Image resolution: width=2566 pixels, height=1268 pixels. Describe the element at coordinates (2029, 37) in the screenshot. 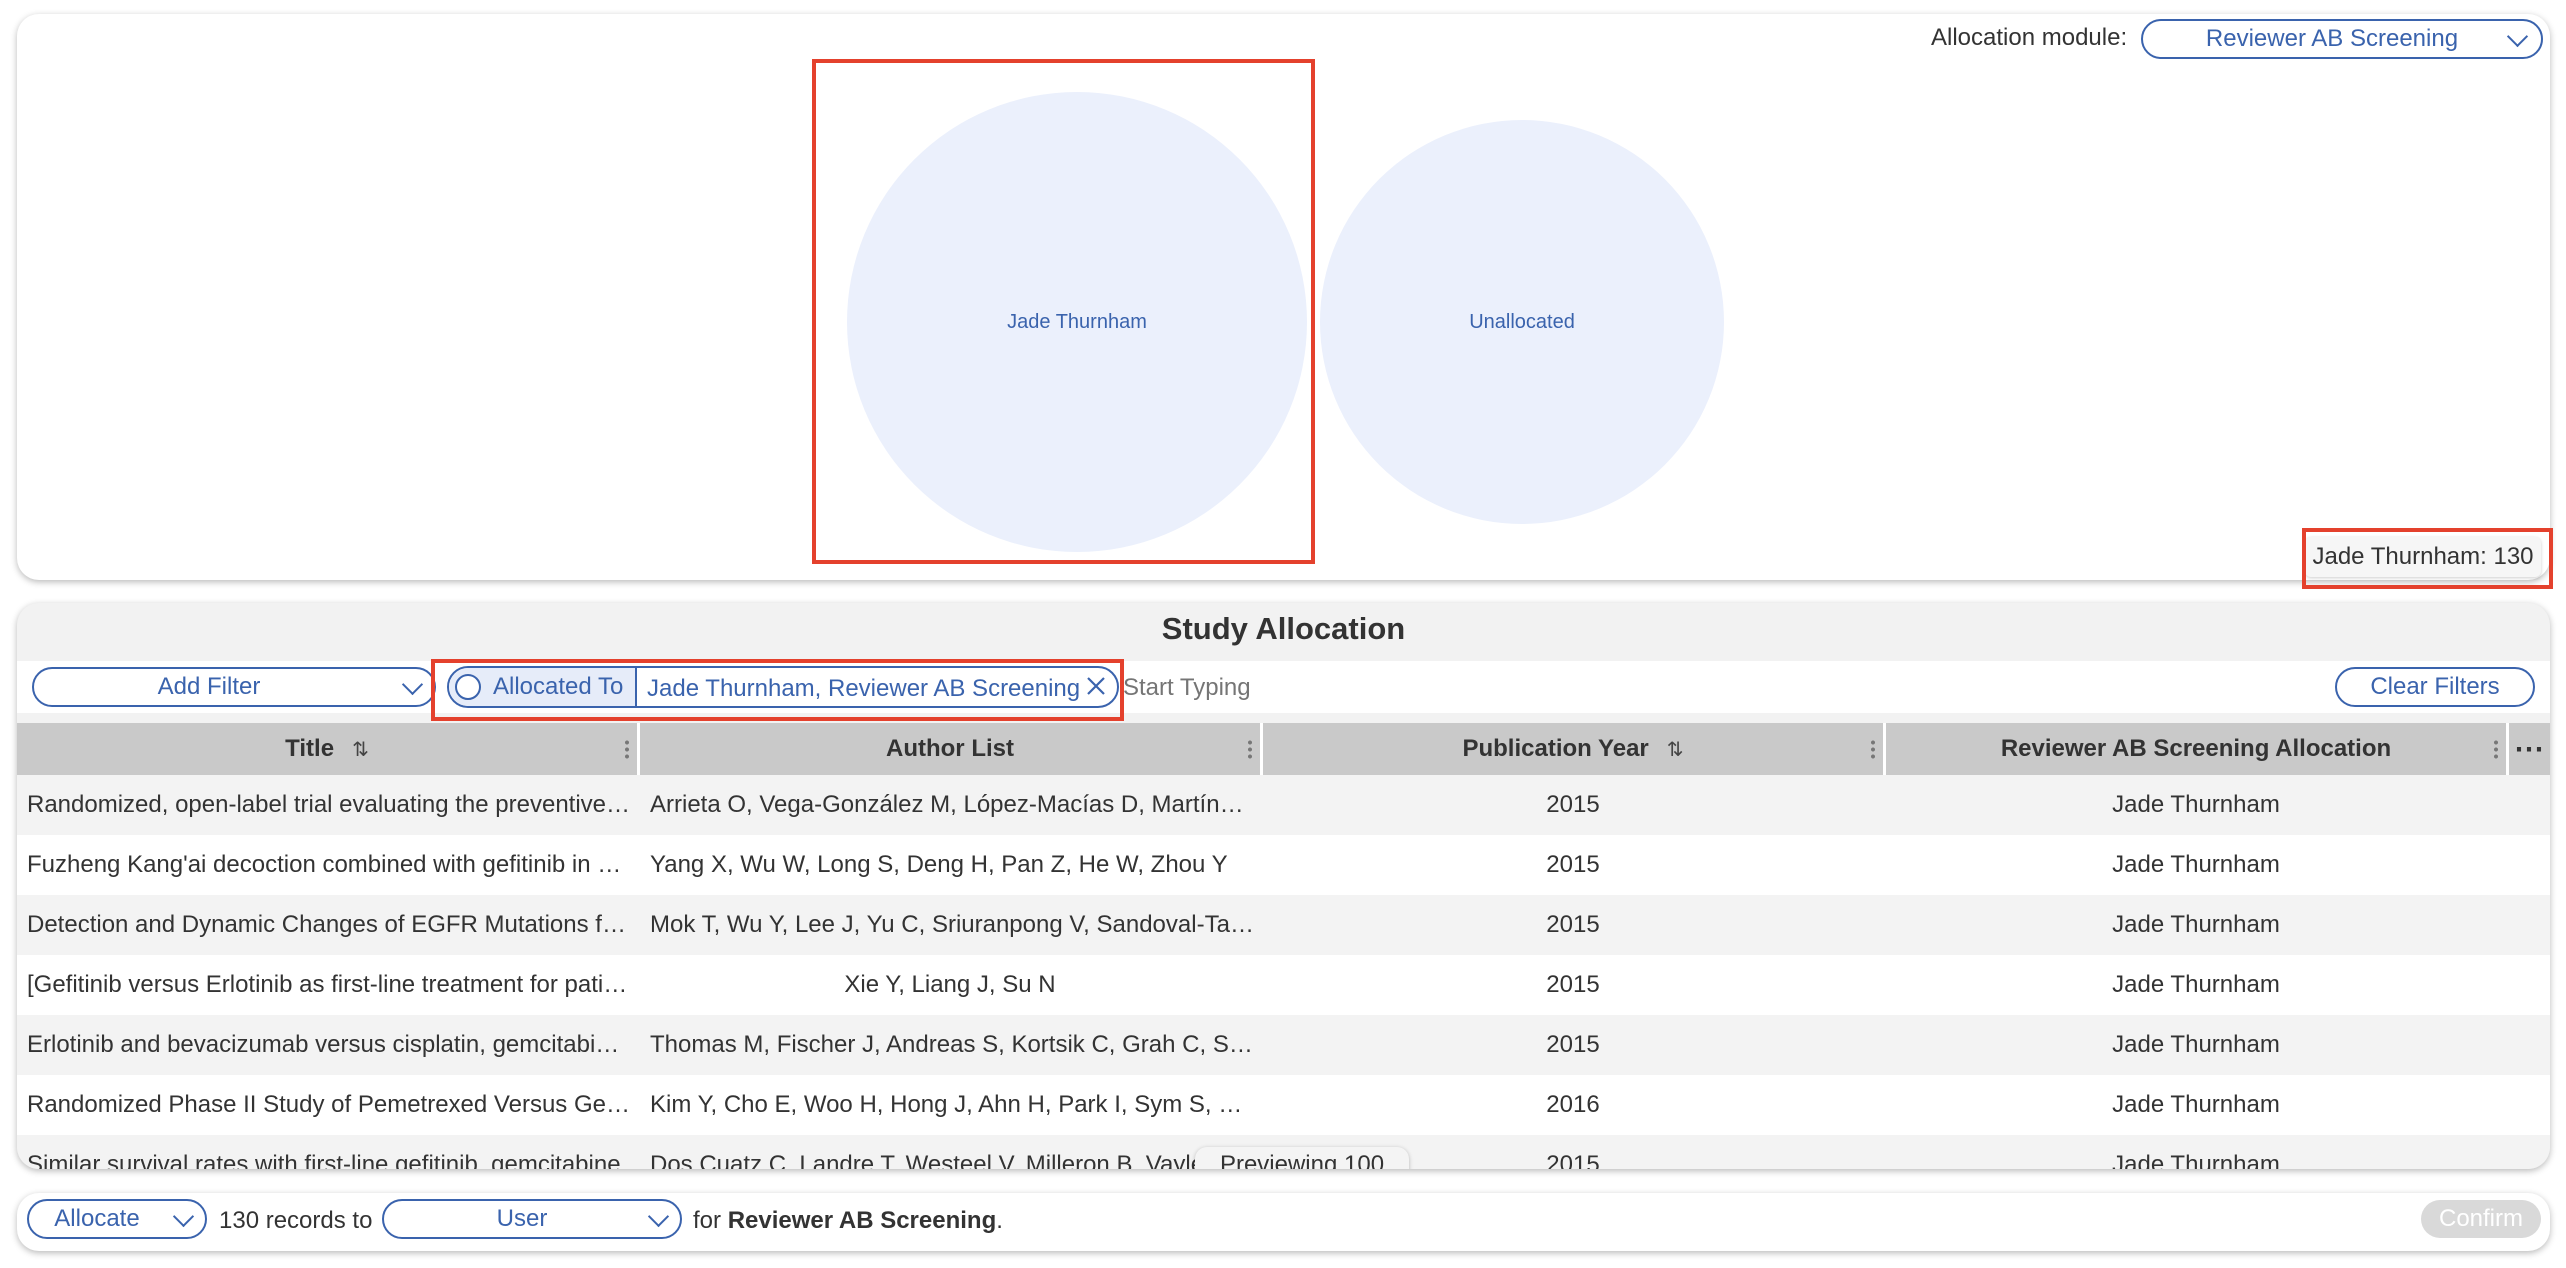

I see `allocation-module-label: Allocation module:` at that location.